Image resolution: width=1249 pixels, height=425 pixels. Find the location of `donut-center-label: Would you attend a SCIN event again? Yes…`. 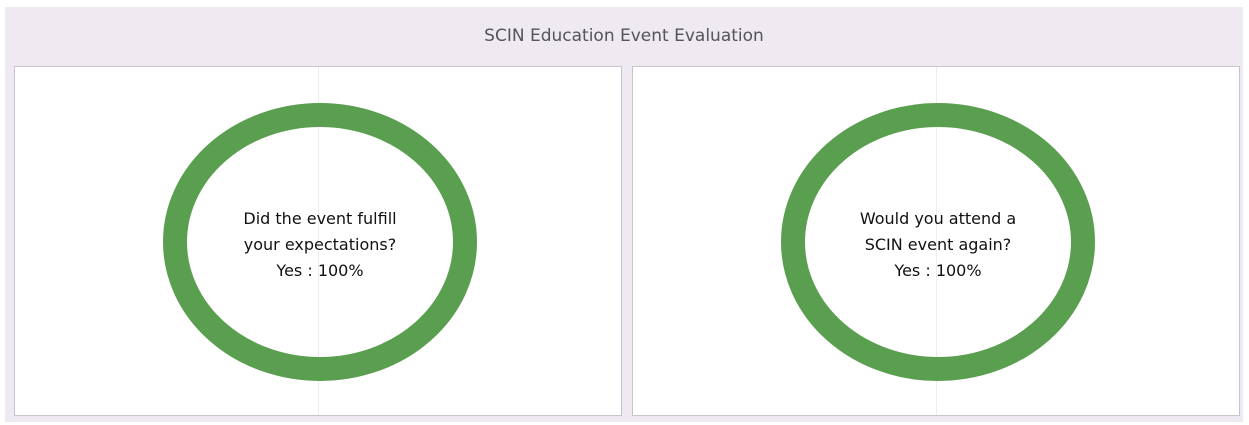

donut-center-label: Would you attend a SCIN event again? Yes… is located at coordinates (938, 245).